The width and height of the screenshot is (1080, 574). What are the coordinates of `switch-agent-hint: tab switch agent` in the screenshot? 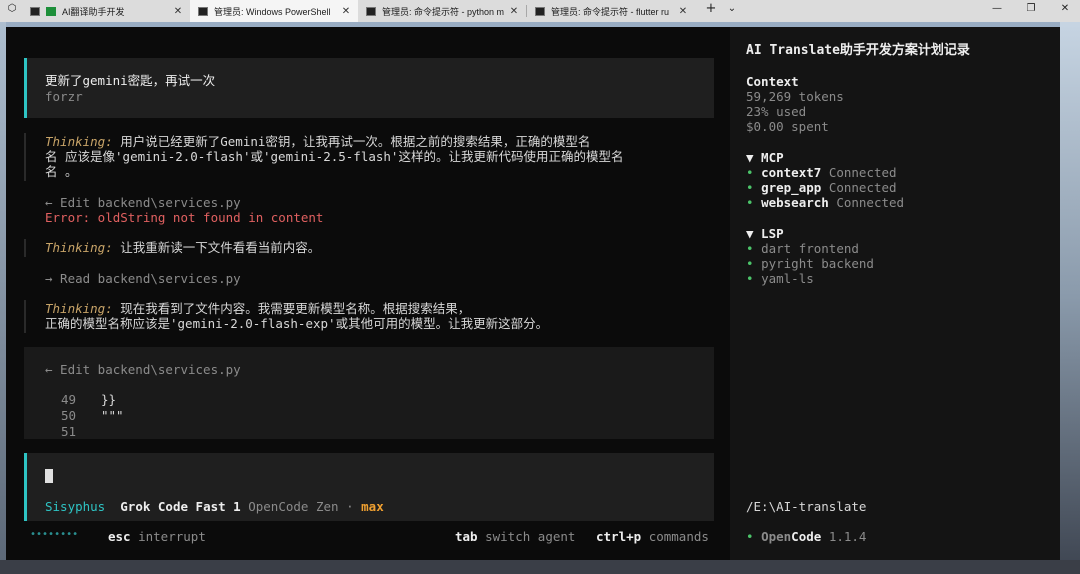 It's located at (515, 536).